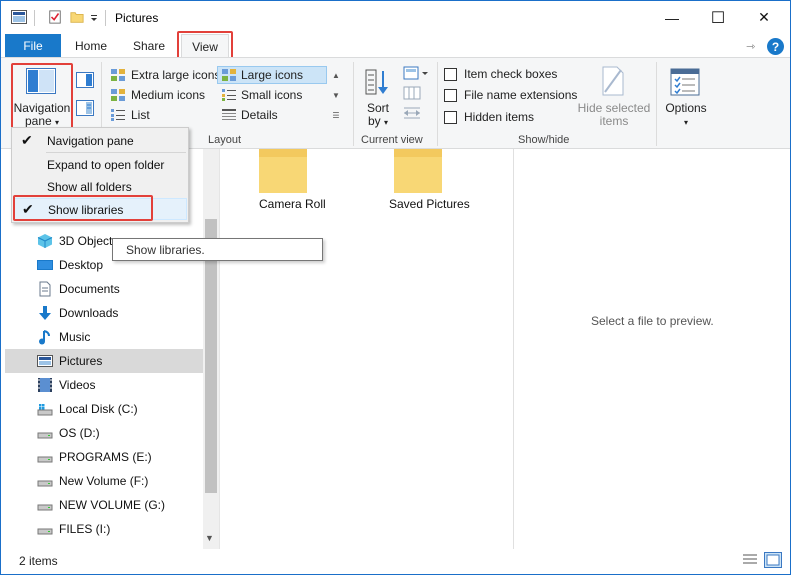 This screenshot has width=791, height=575. Describe the element at coordinates (450, 95) in the screenshot. I see `file-name-extensions-checkbox` at that location.